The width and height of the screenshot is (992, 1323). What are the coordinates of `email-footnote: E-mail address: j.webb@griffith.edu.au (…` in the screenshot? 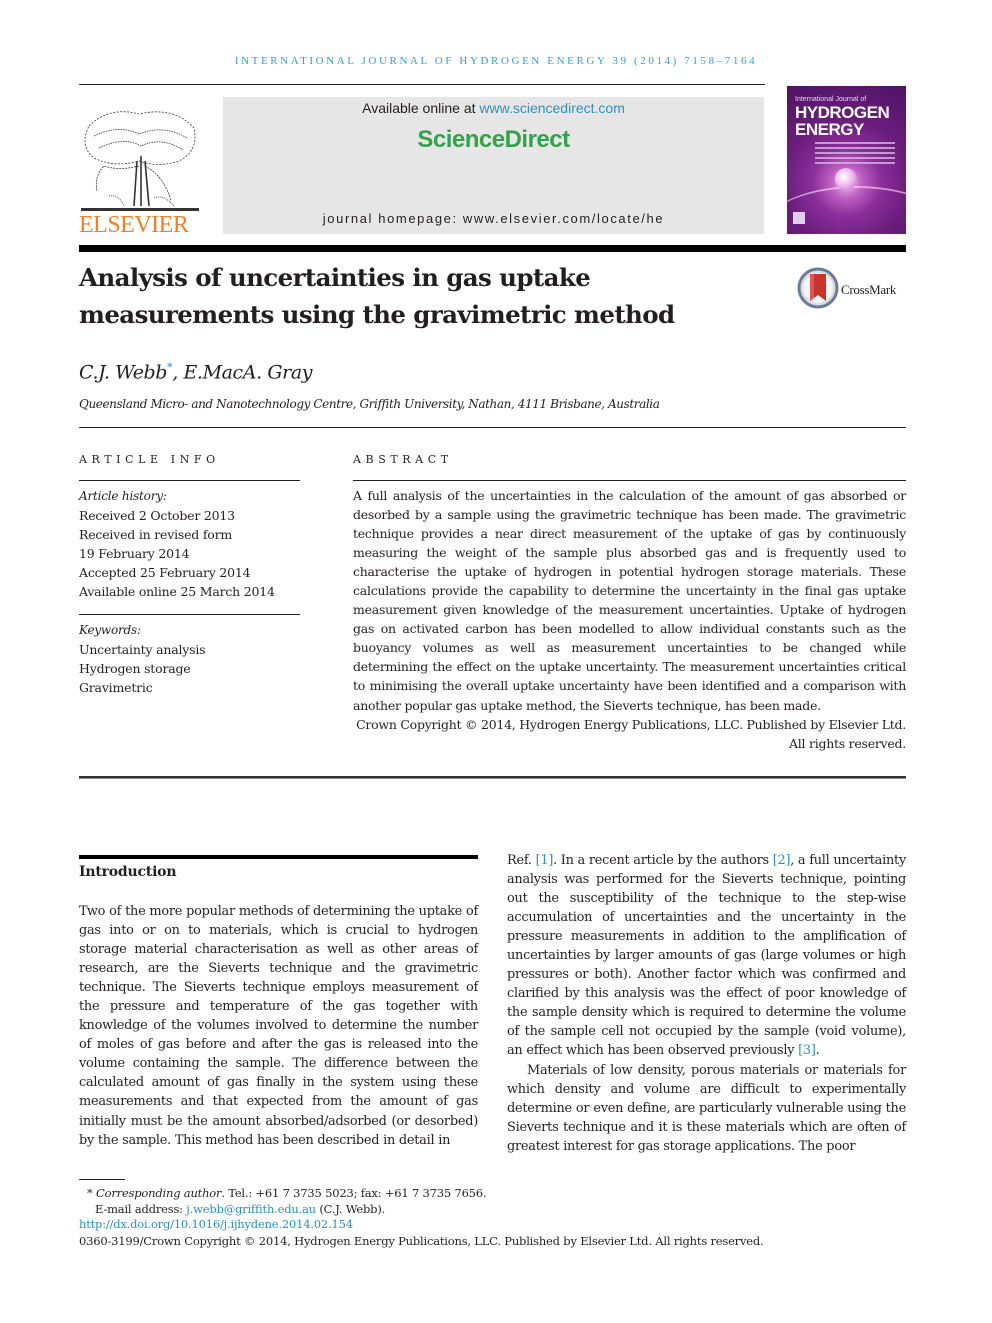 It's located at (445, 1209).